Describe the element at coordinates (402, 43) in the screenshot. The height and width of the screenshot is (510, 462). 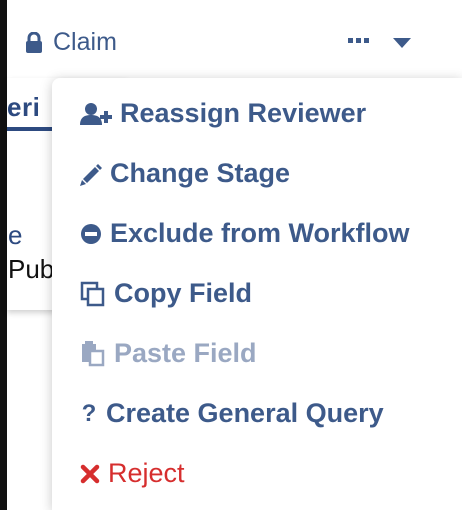
I see `caret-down-icon` at that location.